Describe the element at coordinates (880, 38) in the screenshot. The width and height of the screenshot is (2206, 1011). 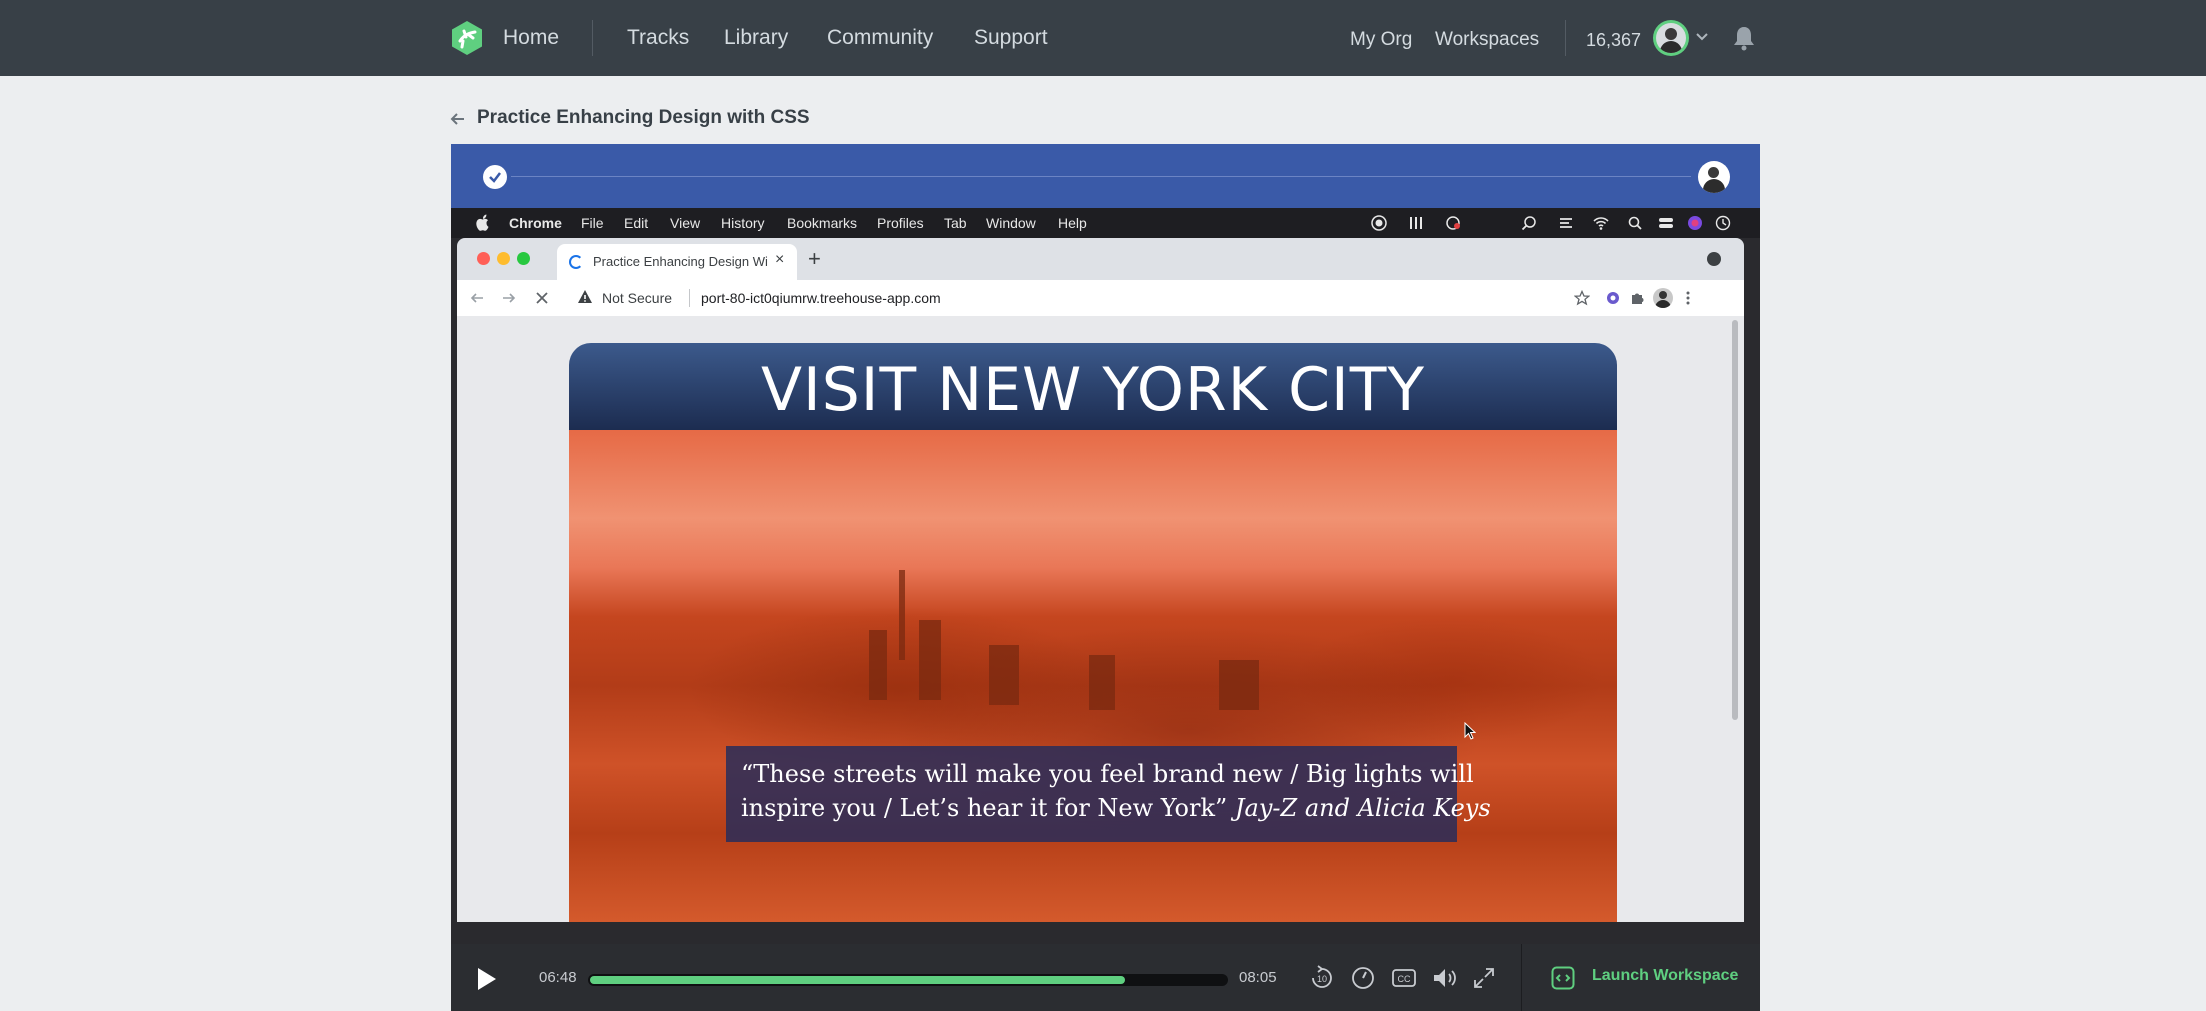
I see `nav-community: Community` at that location.